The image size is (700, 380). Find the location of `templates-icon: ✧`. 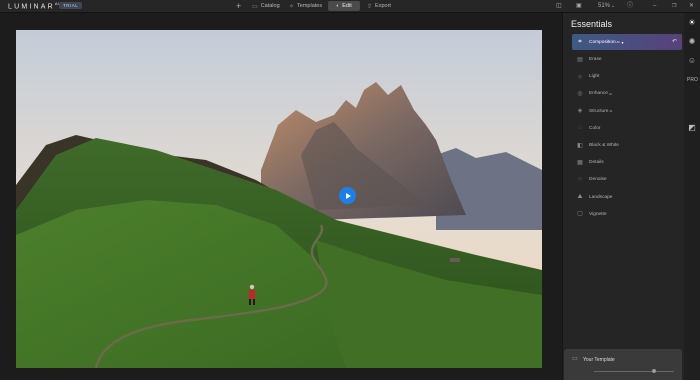

templates-icon: ✧ is located at coordinates (292, 6).